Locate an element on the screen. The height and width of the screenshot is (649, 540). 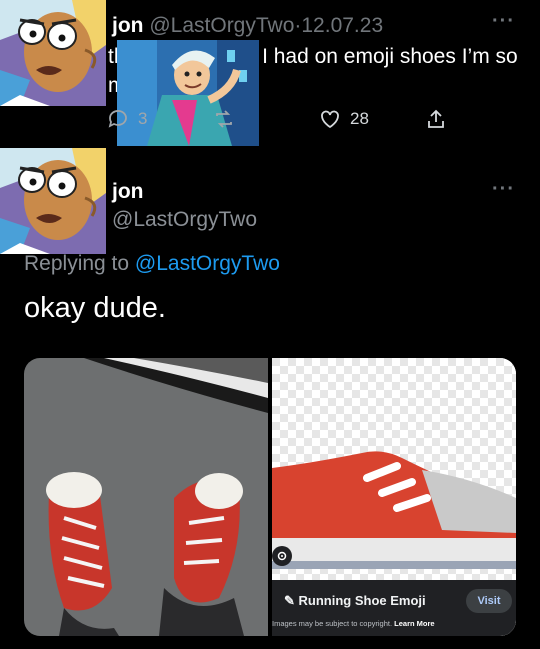
pencil-icon: ✎ is located at coordinates (291, 600).